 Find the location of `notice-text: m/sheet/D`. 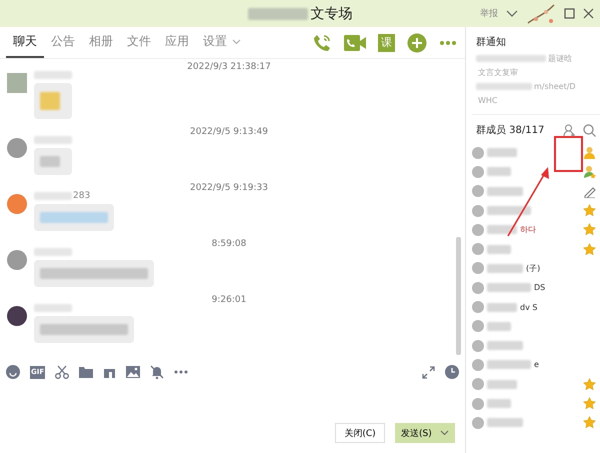

notice-text: m/sheet/D is located at coordinates (555, 86).